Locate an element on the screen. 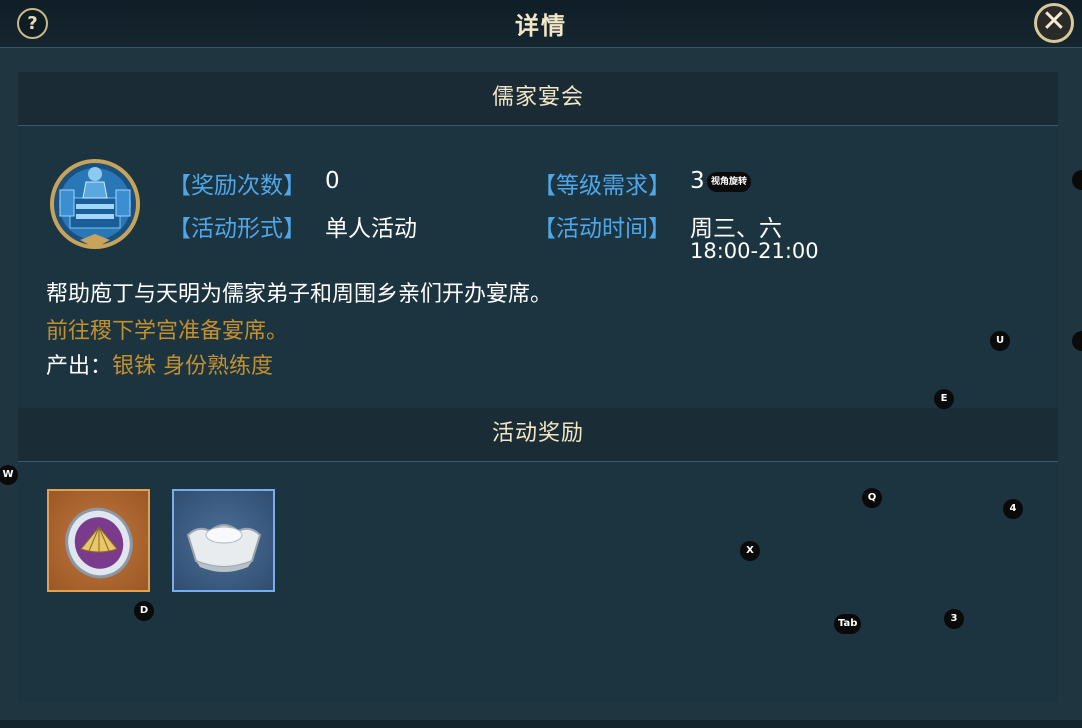  key-hint-w: W is located at coordinates (9, 475).